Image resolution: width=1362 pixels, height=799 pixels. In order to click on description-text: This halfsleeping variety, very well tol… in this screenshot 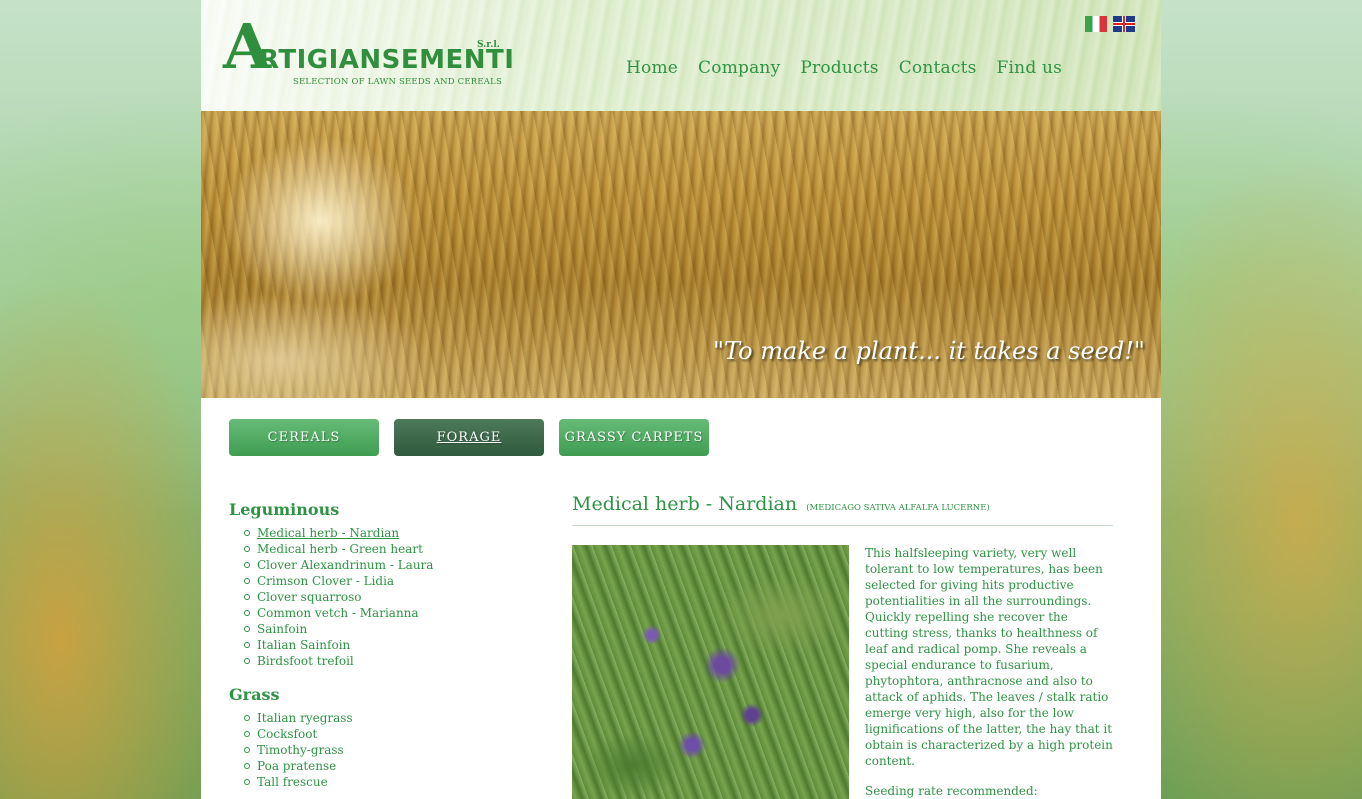, I will do `click(989, 657)`.